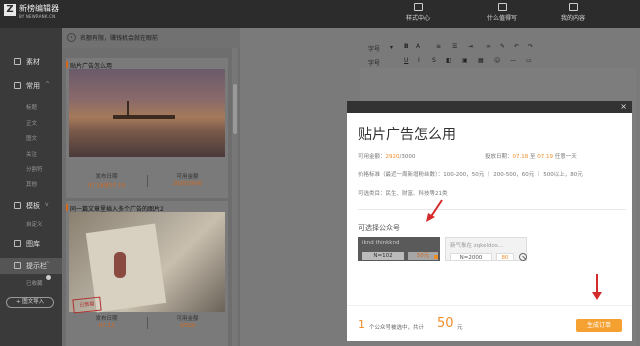 The width and height of the screenshot is (640, 346). I want to click on account-fans: N=102, so click(383, 256).